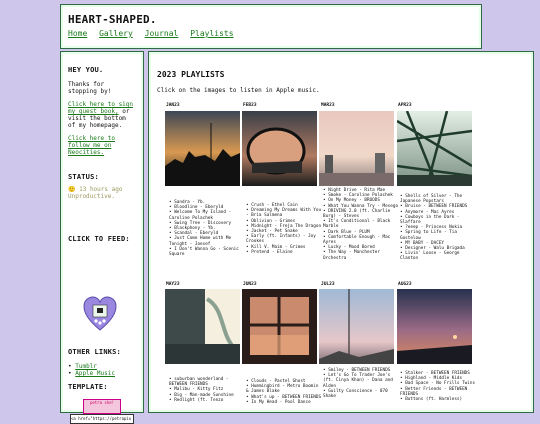 This screenshot has height=424, width=540. Describe the element at coordinates (207, 252) in the screenshot. I see `track-item: I Don't Wanna Go - Scenic Square` at that location.